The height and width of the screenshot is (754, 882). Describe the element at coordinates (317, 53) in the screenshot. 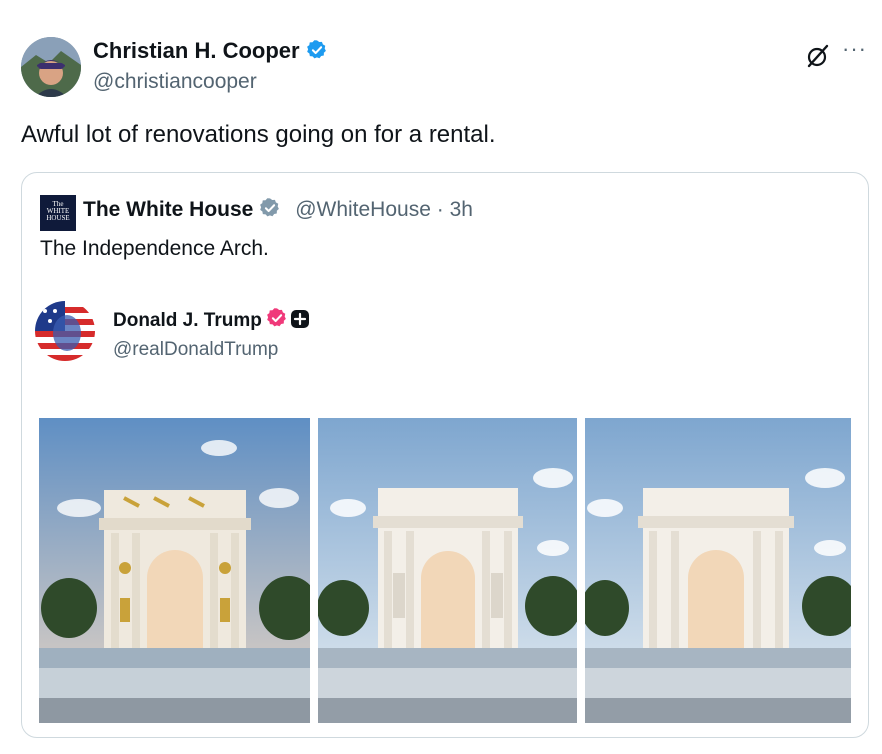

I see `verified-badge-icon` at that location.